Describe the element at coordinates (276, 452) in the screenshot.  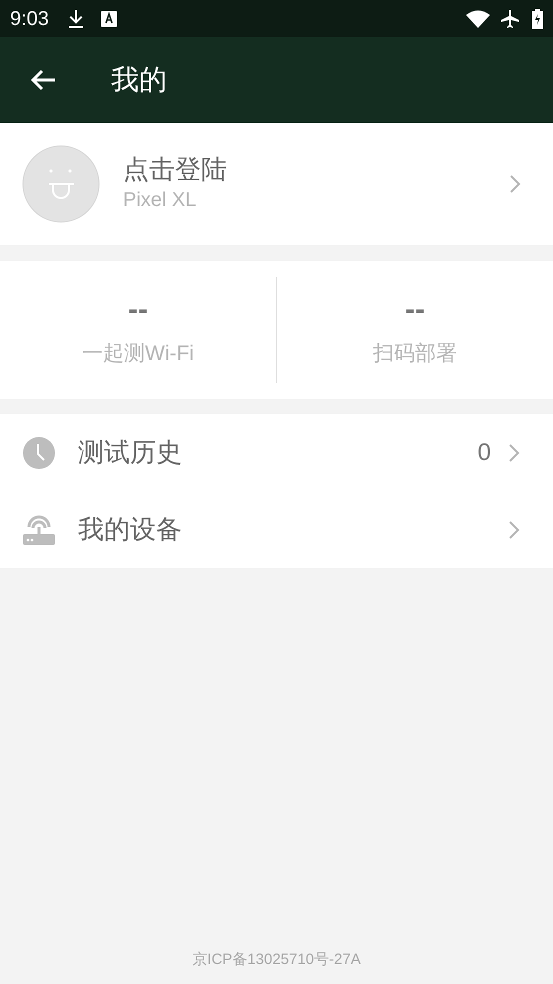
I see `menu-item: 测试历史 0` at that location.